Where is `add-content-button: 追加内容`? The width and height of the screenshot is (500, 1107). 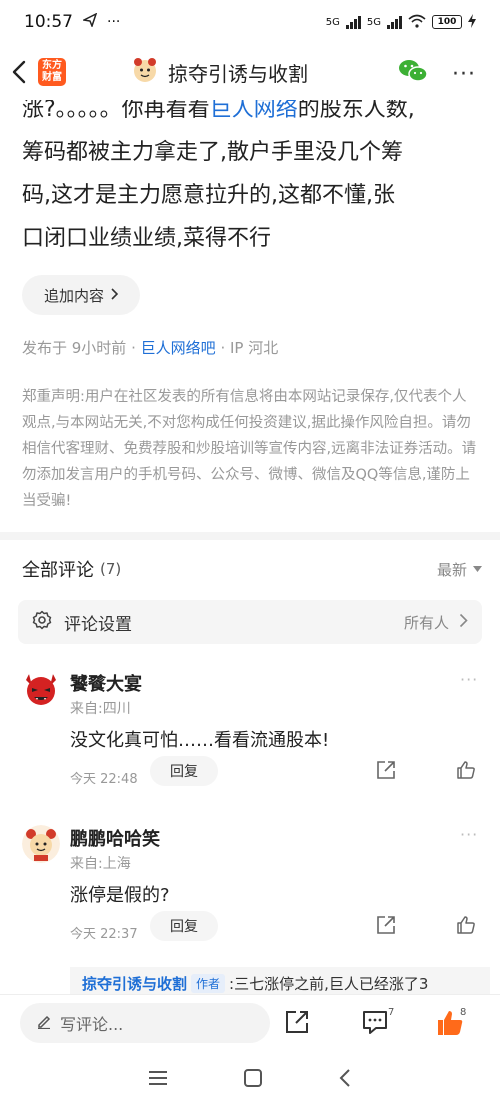
add-content-button: 追加内容 is located at coordinates (81, 295).